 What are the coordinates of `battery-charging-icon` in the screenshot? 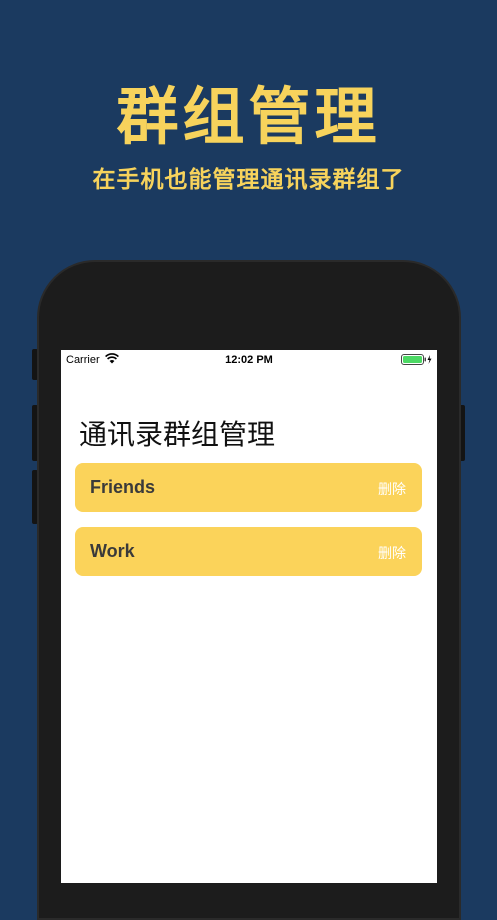 It's located at (416, 359).